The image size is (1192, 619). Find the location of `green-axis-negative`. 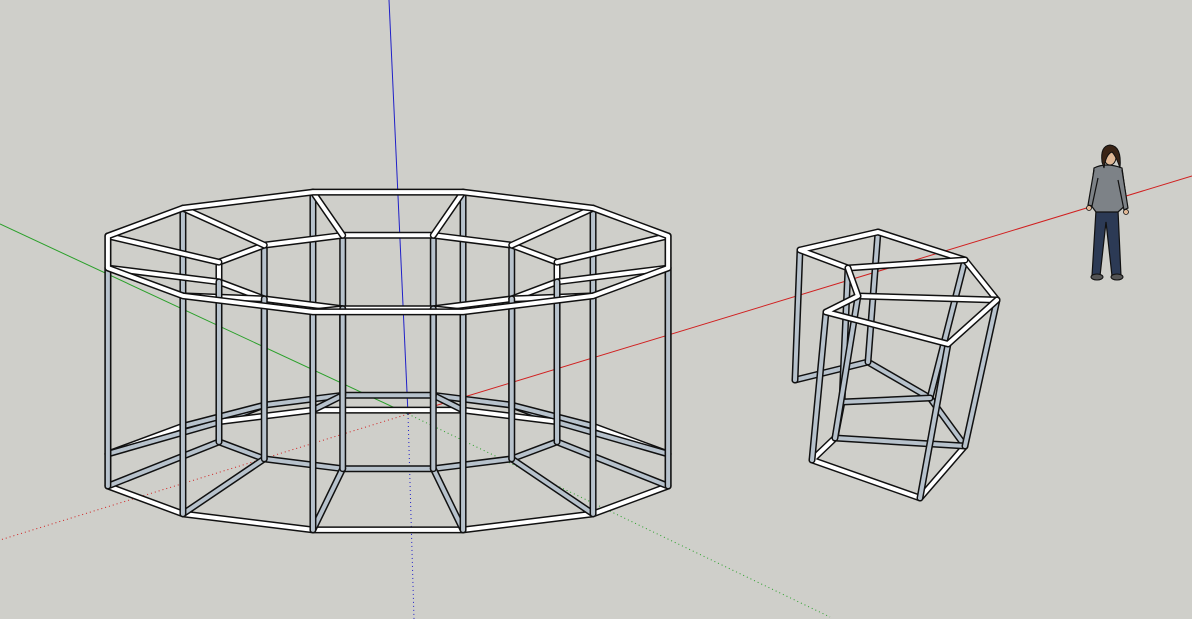

green-axis-negative is located at coordinates (619, 515).